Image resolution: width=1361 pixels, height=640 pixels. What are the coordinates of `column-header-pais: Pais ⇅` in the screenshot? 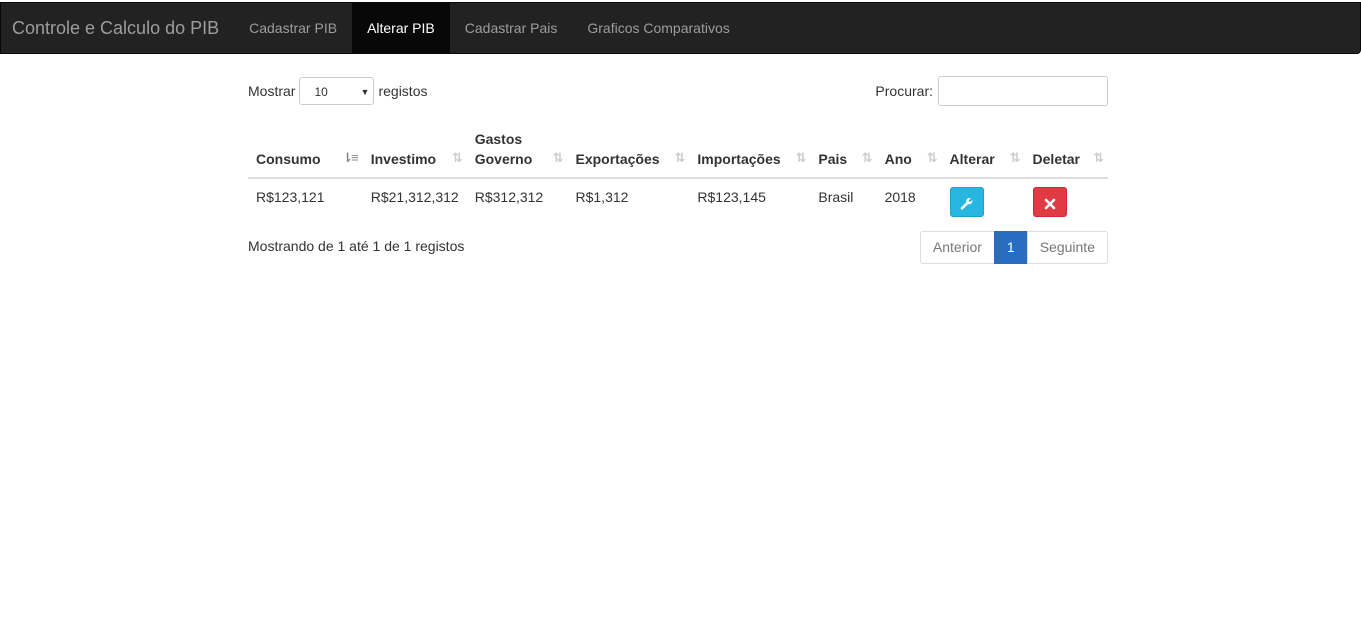 It's located at (843, 150).